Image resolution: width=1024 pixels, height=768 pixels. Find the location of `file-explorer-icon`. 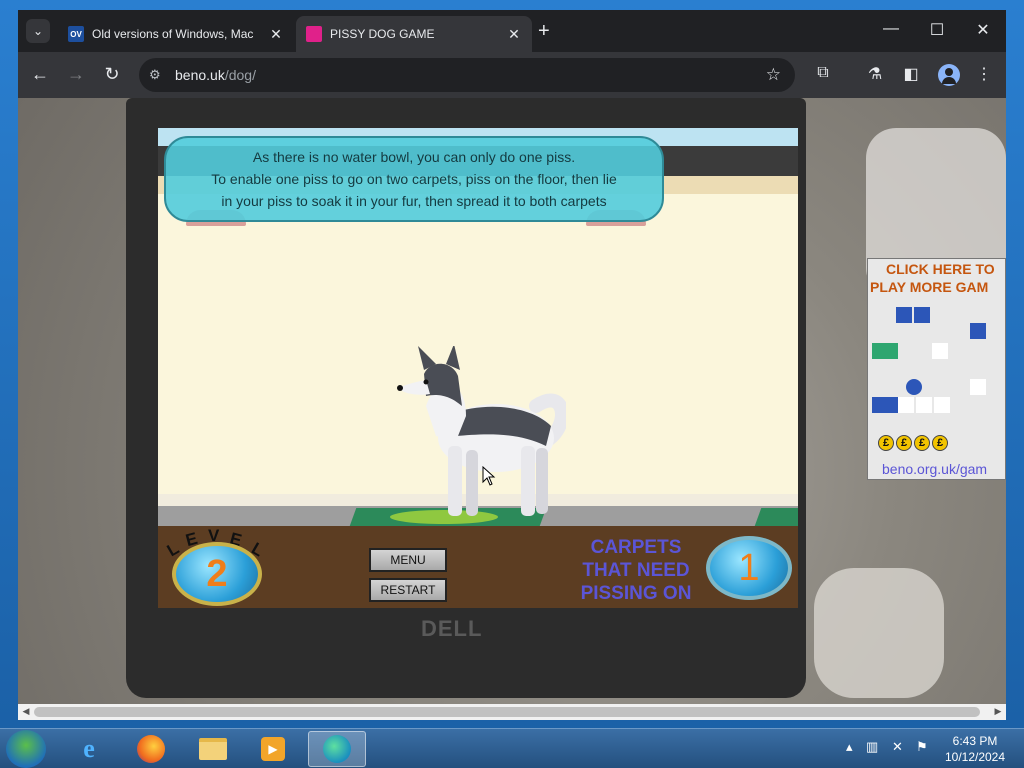

file-explorer-icon is located at coordinates (213, 749).